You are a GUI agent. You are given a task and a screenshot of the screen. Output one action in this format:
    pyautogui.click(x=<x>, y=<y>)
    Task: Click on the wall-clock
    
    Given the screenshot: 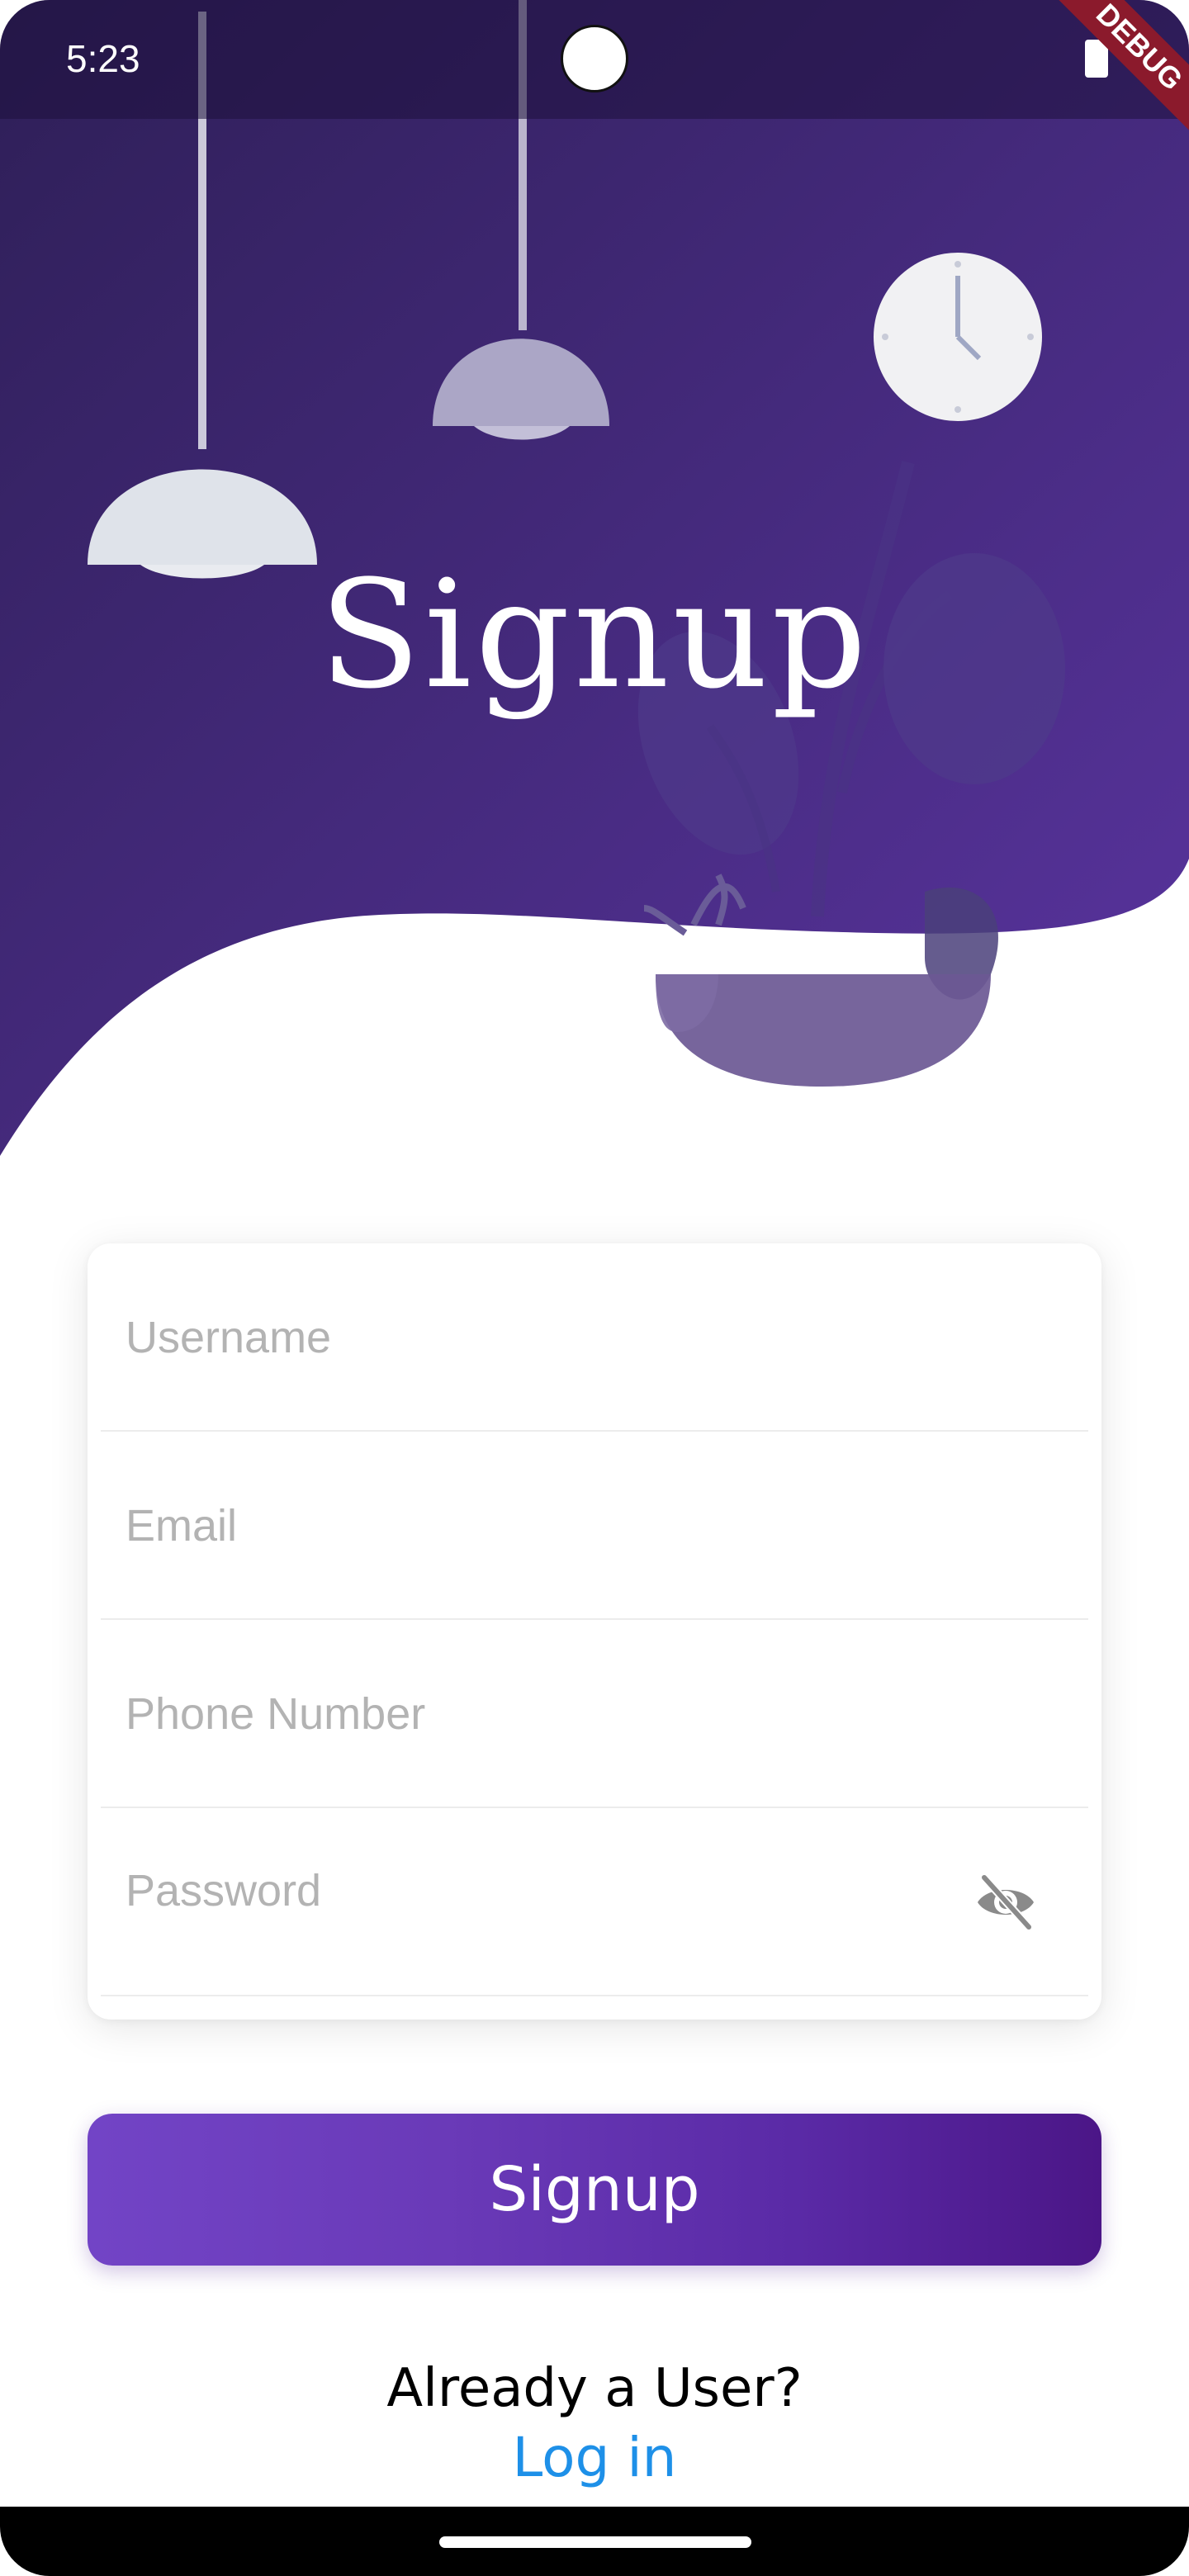 What is the action you would take?
    pyautogui.click(x=958, y=337)
    